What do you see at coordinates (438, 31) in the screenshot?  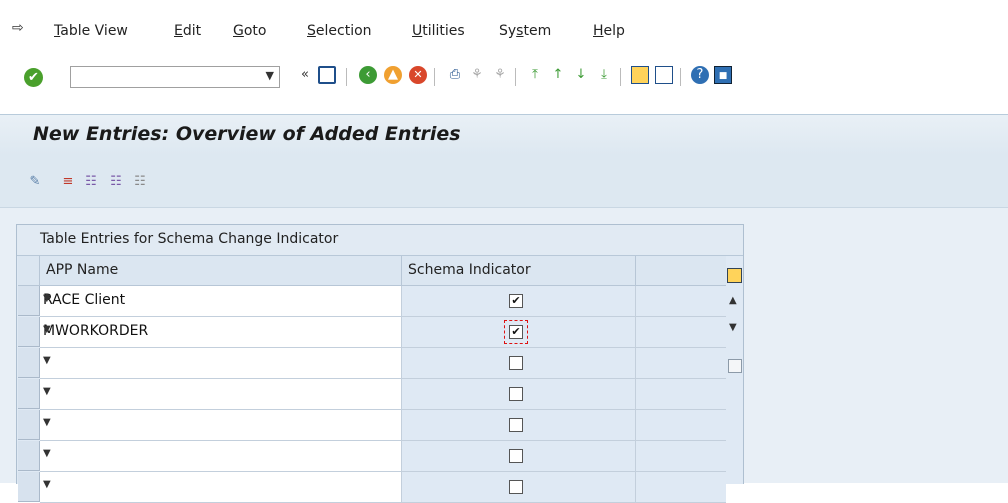 I see `menu-utilities: Utilities` at bounding box center [438, 31].